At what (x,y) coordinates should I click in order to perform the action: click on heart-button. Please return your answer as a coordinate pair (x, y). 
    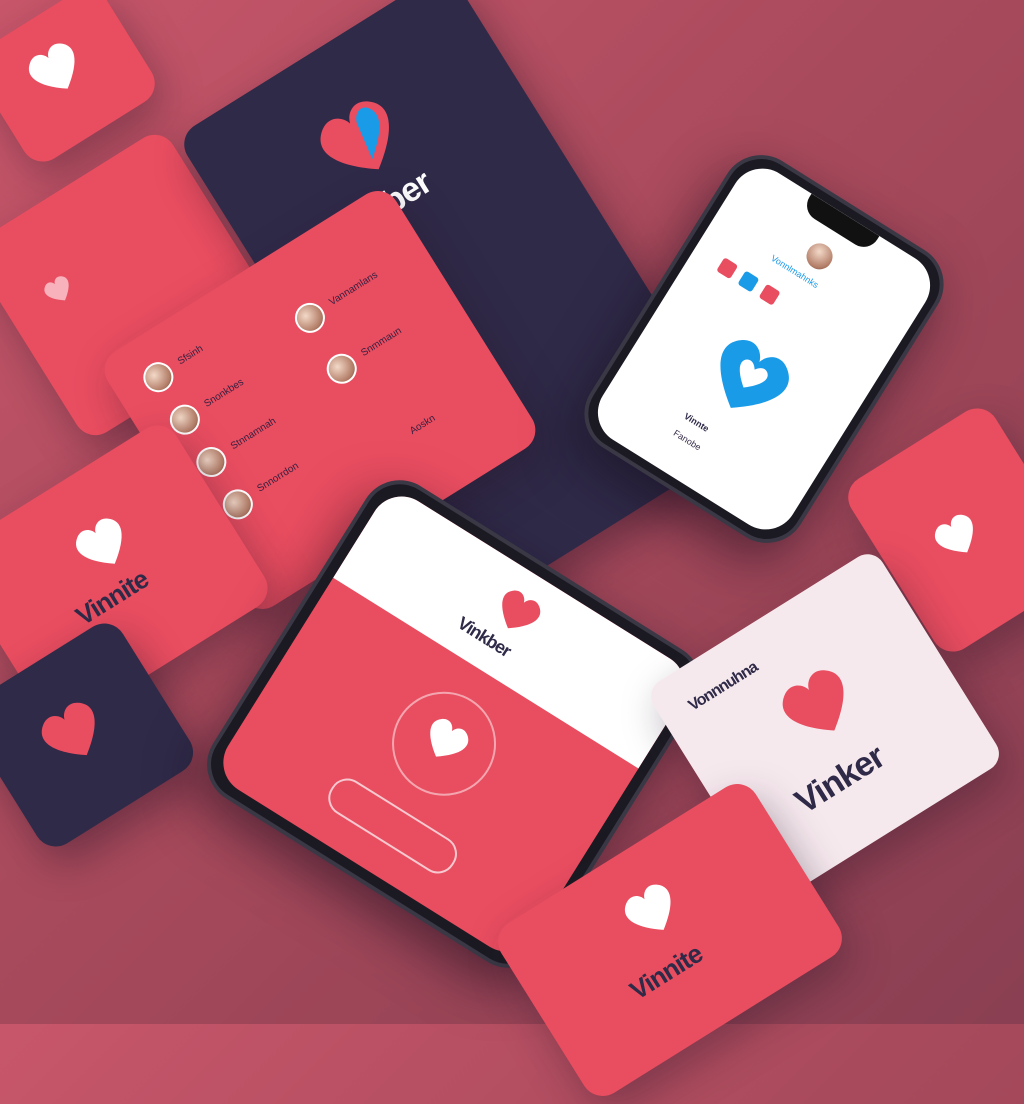
    Looking at the image, I should click on (444, 744).